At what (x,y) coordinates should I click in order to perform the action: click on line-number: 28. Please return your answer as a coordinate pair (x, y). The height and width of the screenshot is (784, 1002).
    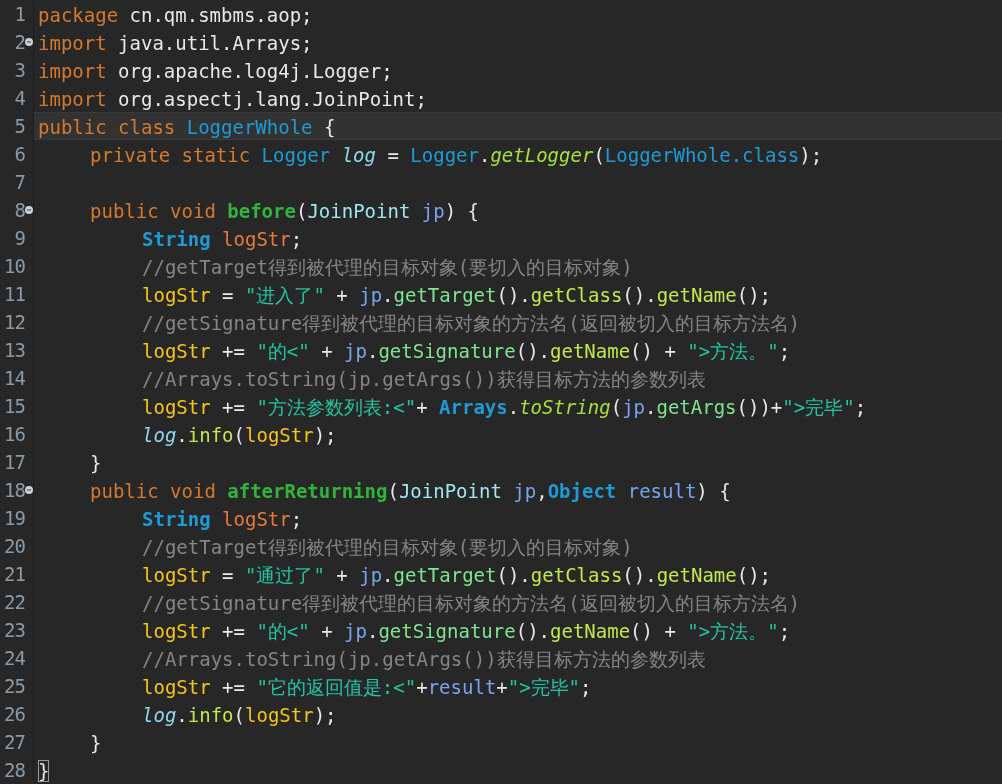
    Looking at the image, I should click on (14, 770).